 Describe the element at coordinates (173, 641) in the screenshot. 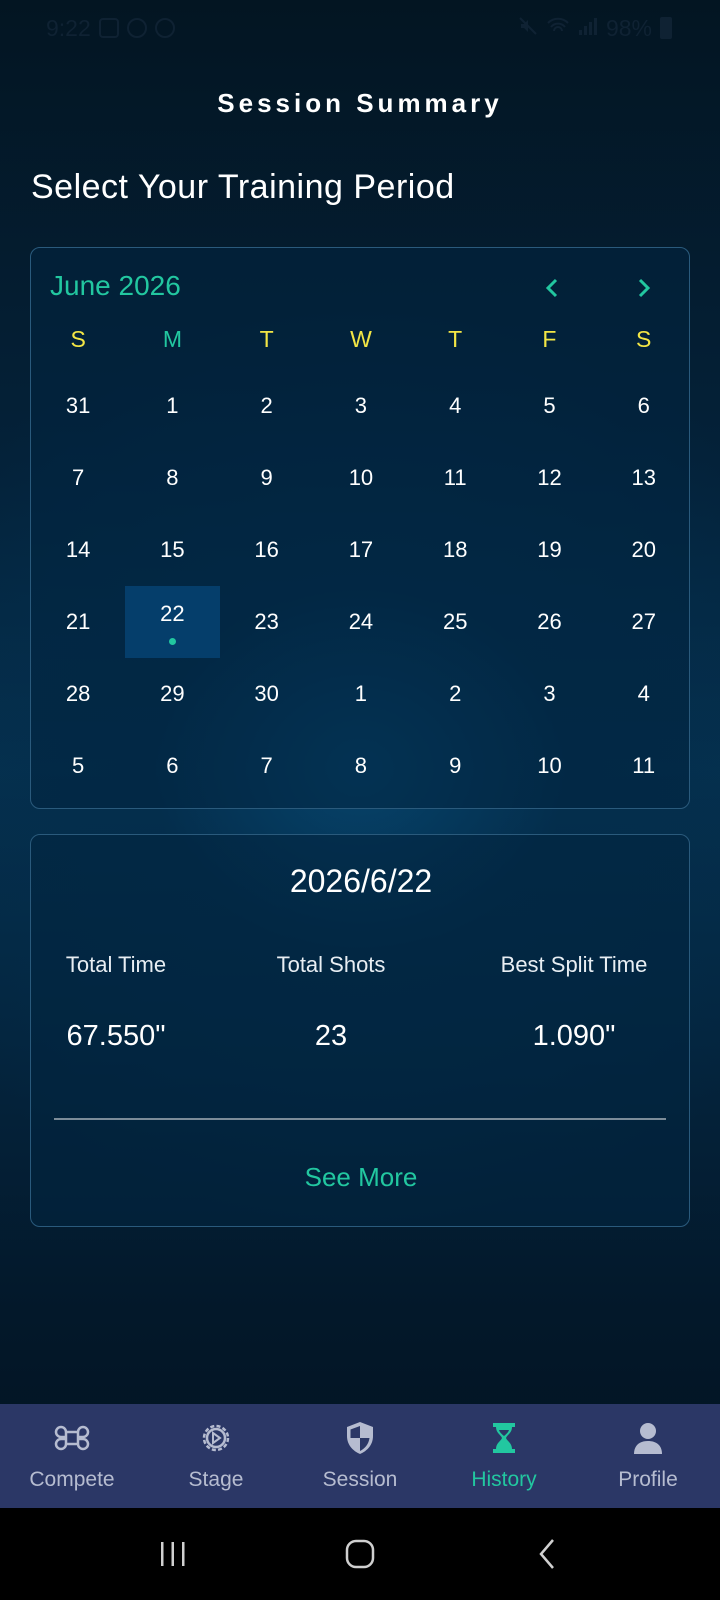

I see `session-indicator-dot` at that location.